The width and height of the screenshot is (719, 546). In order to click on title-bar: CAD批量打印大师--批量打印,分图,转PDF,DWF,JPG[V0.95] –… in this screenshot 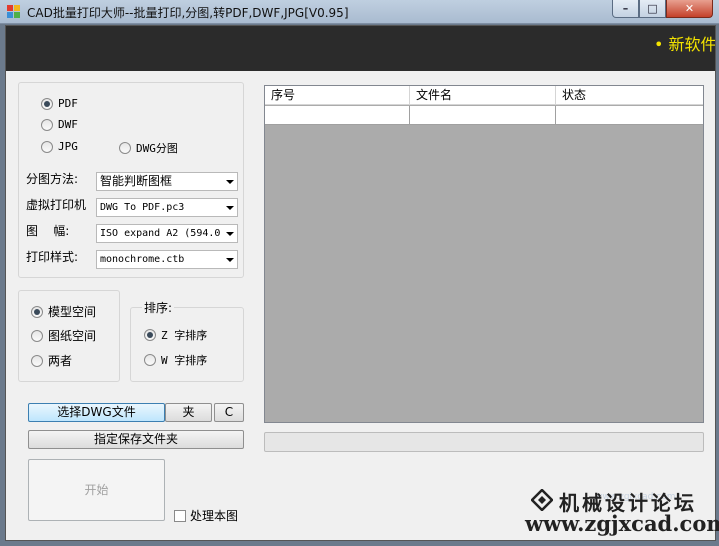, I will do `click(359, 12)`.